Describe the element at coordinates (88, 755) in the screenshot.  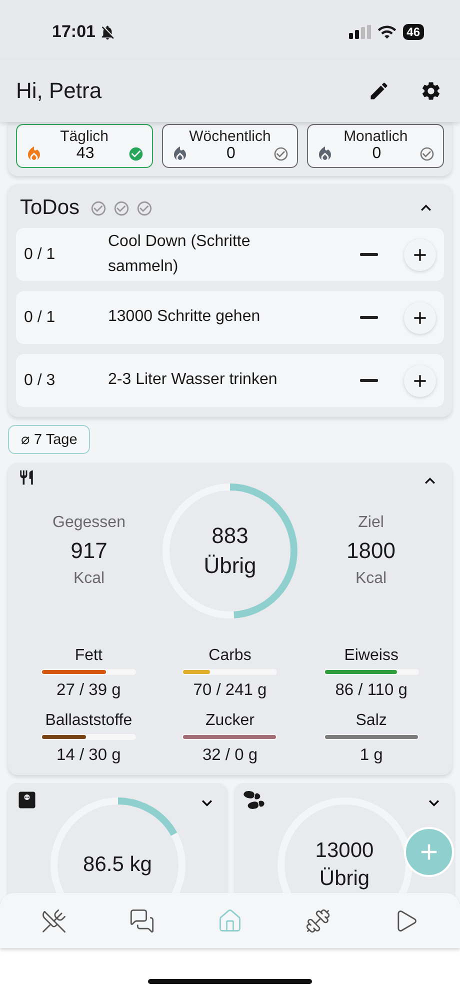
I see `macro-value: 14 / 30 g` at that location.